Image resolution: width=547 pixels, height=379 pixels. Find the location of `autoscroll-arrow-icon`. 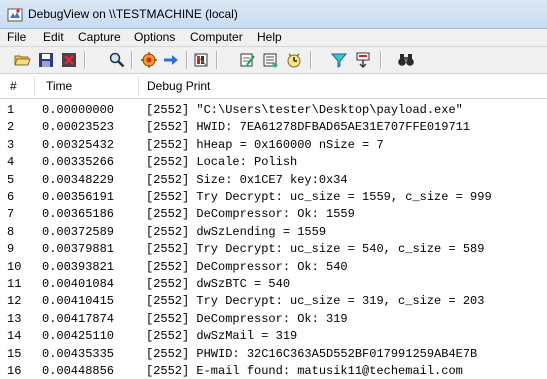

autoscroll-arrow-icon is located at coordinates (171, 60).